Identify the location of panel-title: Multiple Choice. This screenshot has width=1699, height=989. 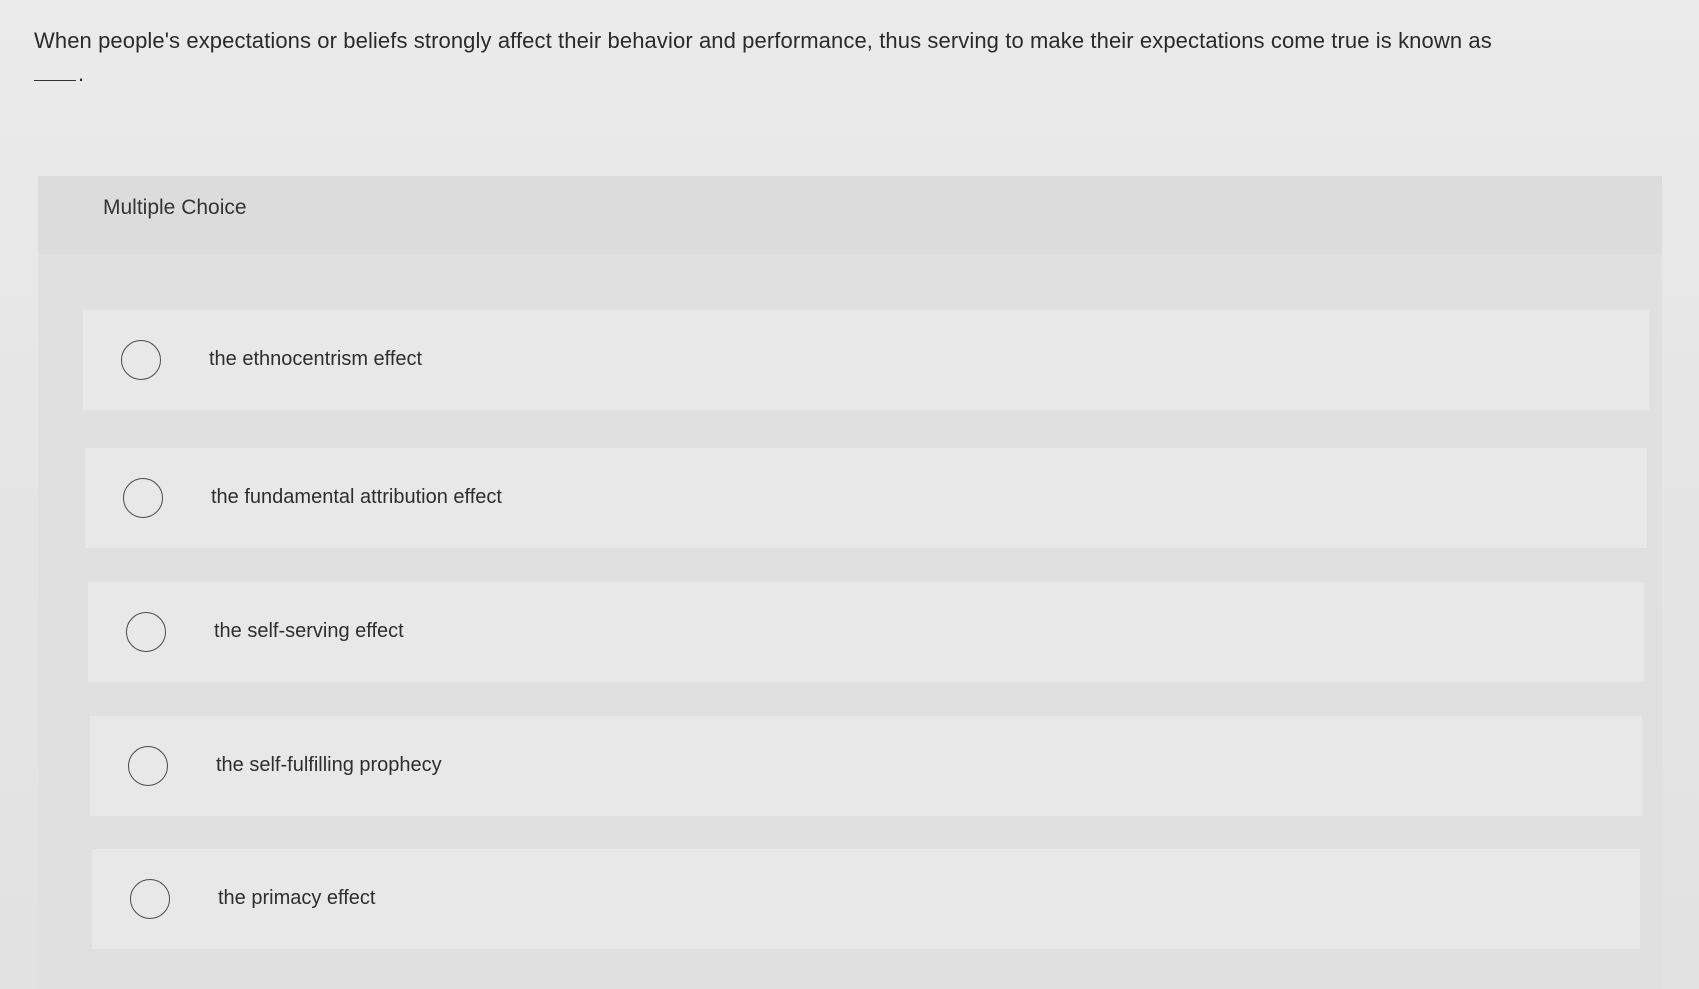
(175, 207).